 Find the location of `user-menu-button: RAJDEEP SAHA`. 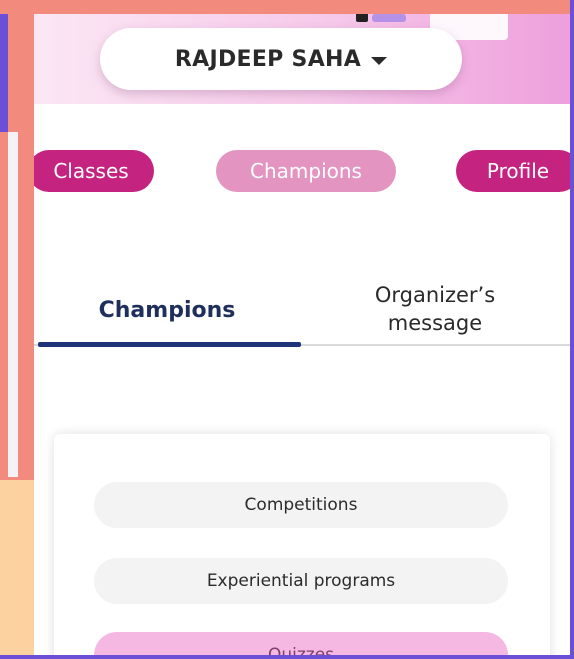

user-menu-button: RAJDEEP SAHA is located at coordinates (281, 59).